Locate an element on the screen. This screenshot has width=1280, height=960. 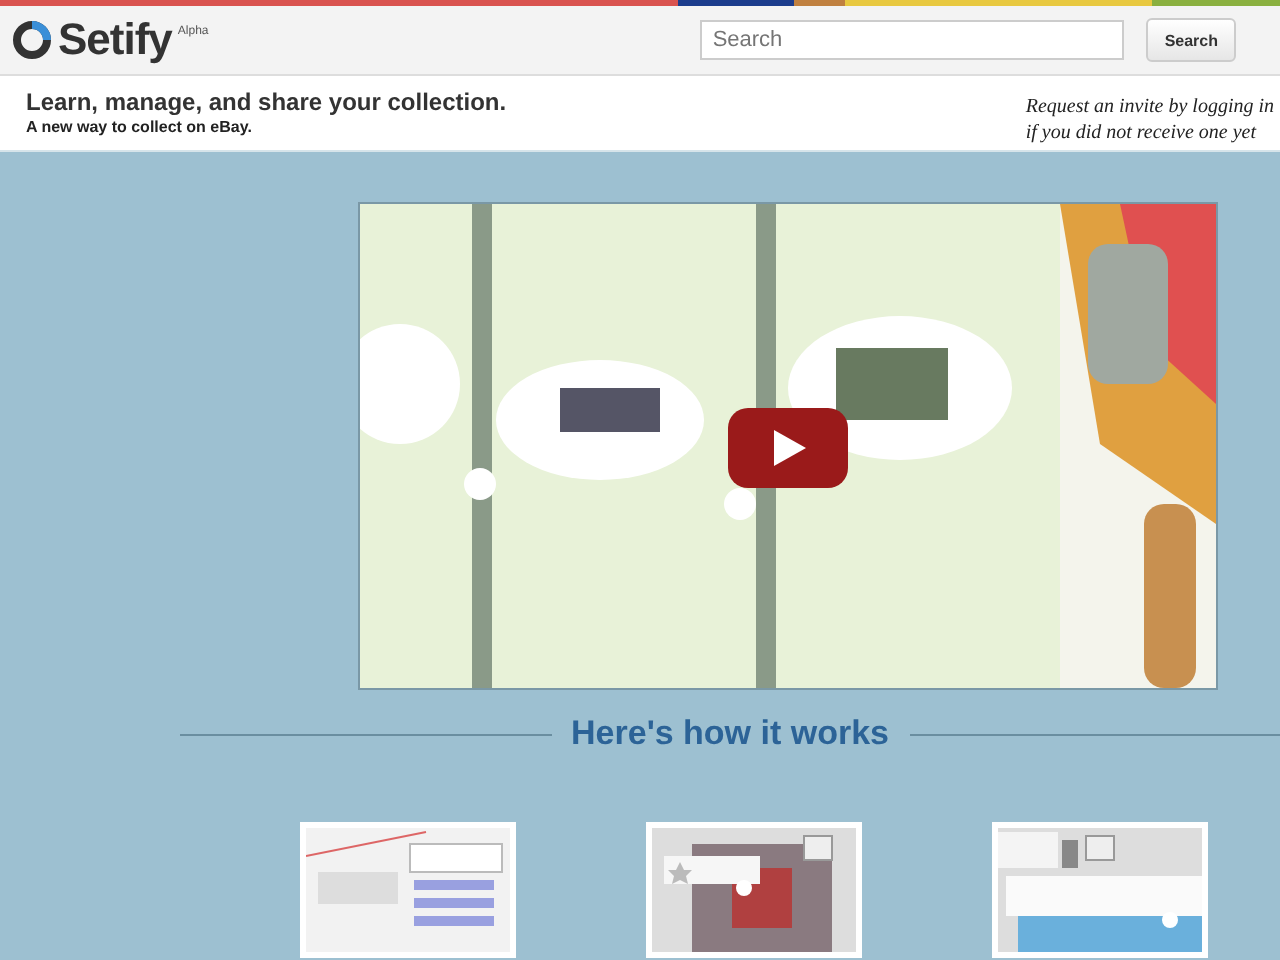
search-field: Search is located at coordinates (912, 40).